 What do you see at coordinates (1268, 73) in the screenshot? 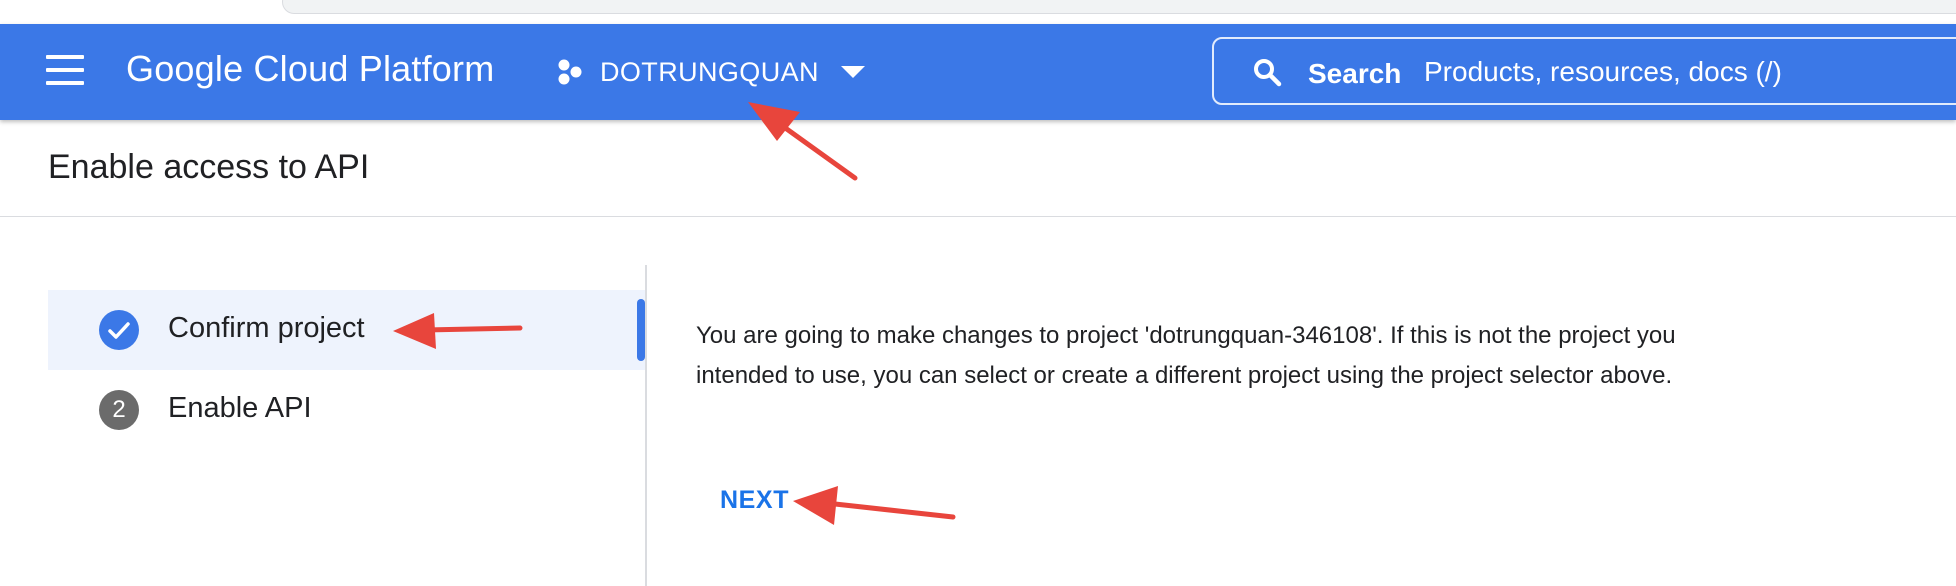
I see `search-icon` at bounding box center [1268, 73].